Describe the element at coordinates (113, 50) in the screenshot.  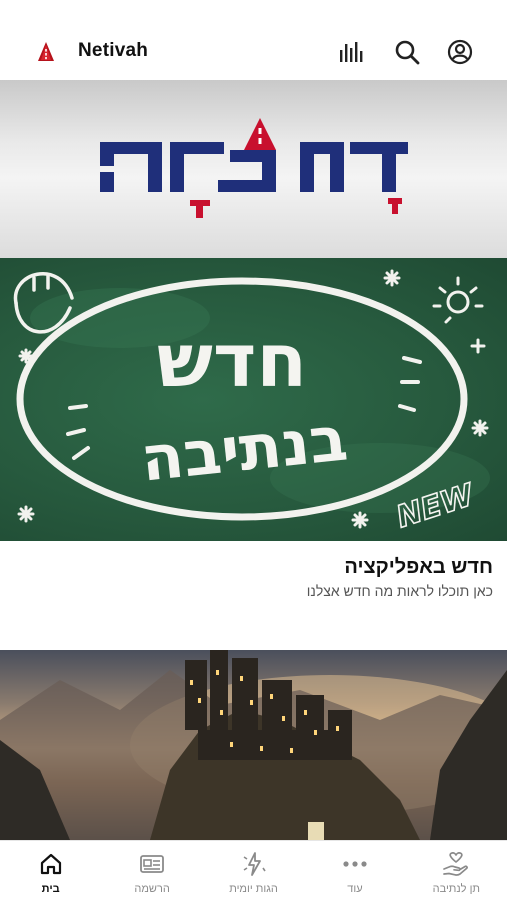
I see `app-name: Netivah` at that location.